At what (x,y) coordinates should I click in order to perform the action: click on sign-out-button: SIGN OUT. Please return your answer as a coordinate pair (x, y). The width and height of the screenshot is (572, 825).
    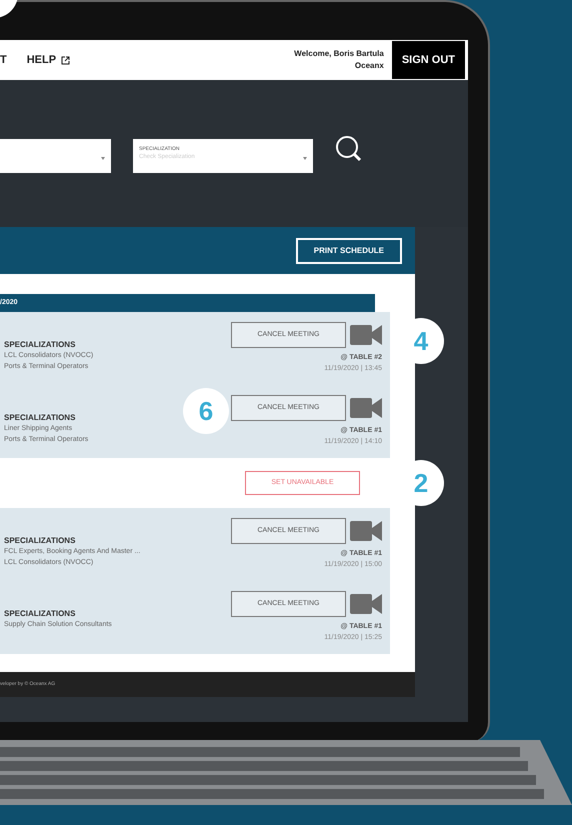
    Looking at the image, I should click on (428, 60).